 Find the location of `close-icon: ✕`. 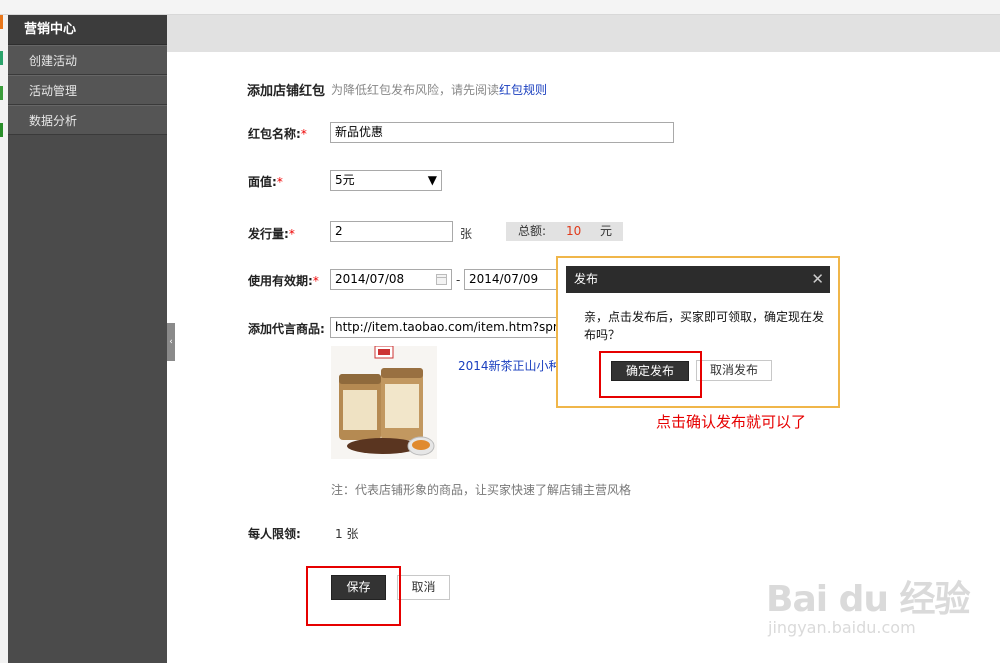

close-icon: ✕ is located at coordinates (817, 279).